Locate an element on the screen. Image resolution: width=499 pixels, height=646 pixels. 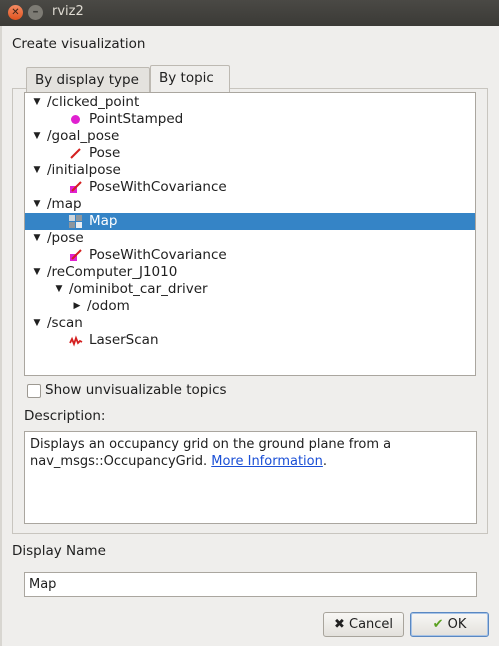
collapsed-arrow-icon: ▶ is located at coordinates (77, 306).